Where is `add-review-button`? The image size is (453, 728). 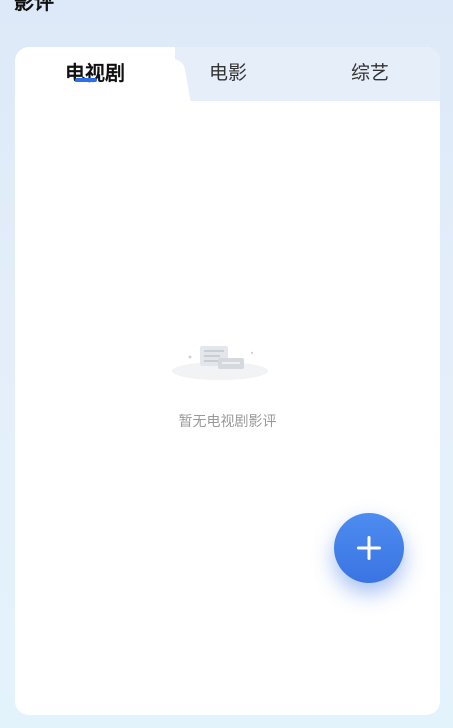
add-review-button is located at coordinates (369, 548).